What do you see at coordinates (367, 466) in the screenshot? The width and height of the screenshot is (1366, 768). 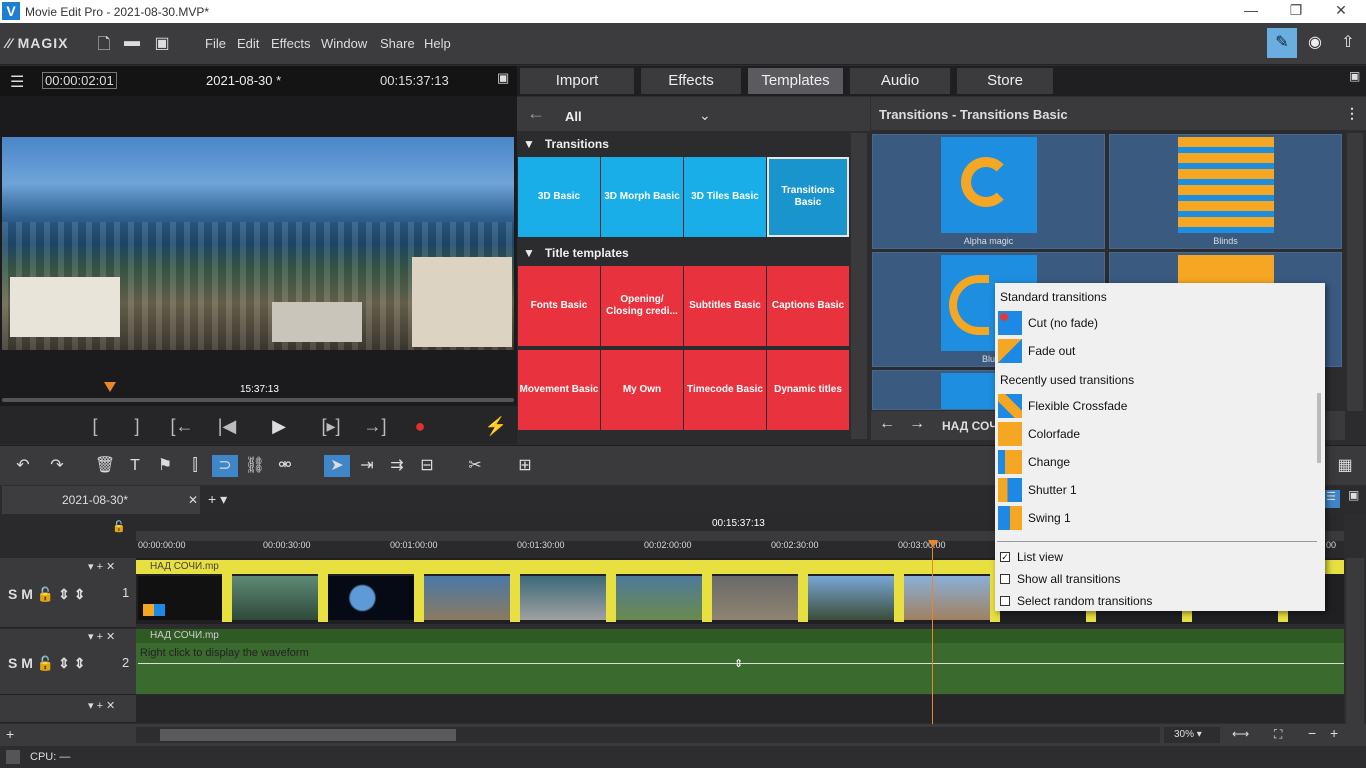 I see `mouse-mode-icon: ⇥` at bounding box center [367, 466].